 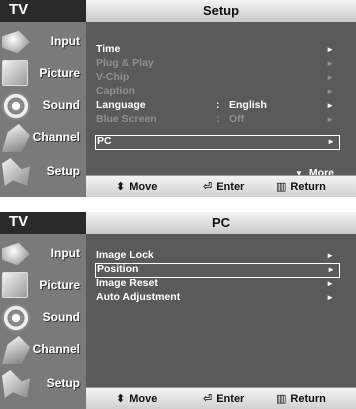 What do you see at coordinates (221, 256) in the screenshot?
I see `menu-item-image-lock: Image Lock ►` at bounding box center [221, 256].